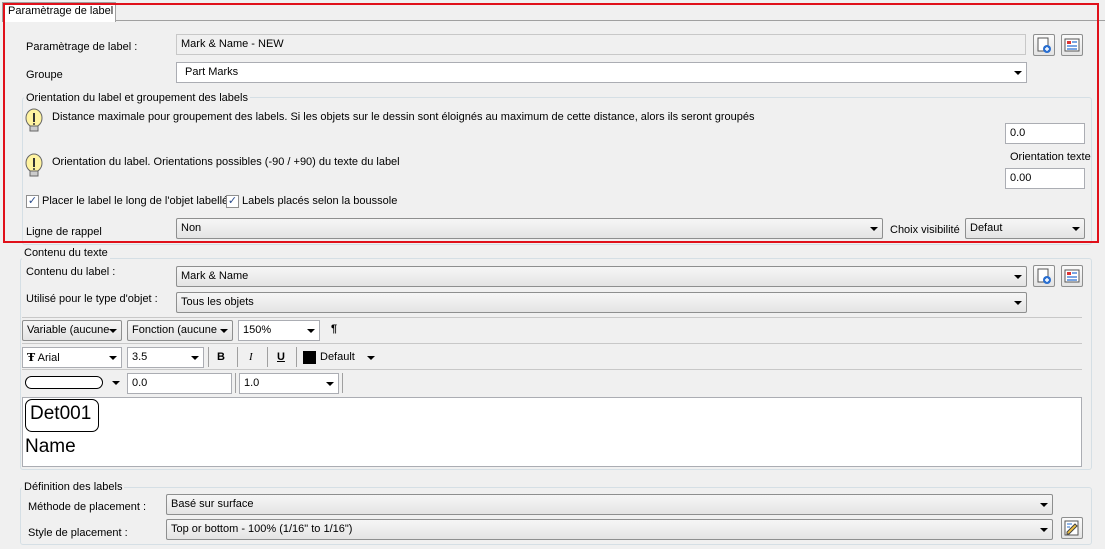  What do you see at coordinates (334, 329) in the screenshot?
I see `pilcrow-button: ¶` at bounding box center [334, 329].